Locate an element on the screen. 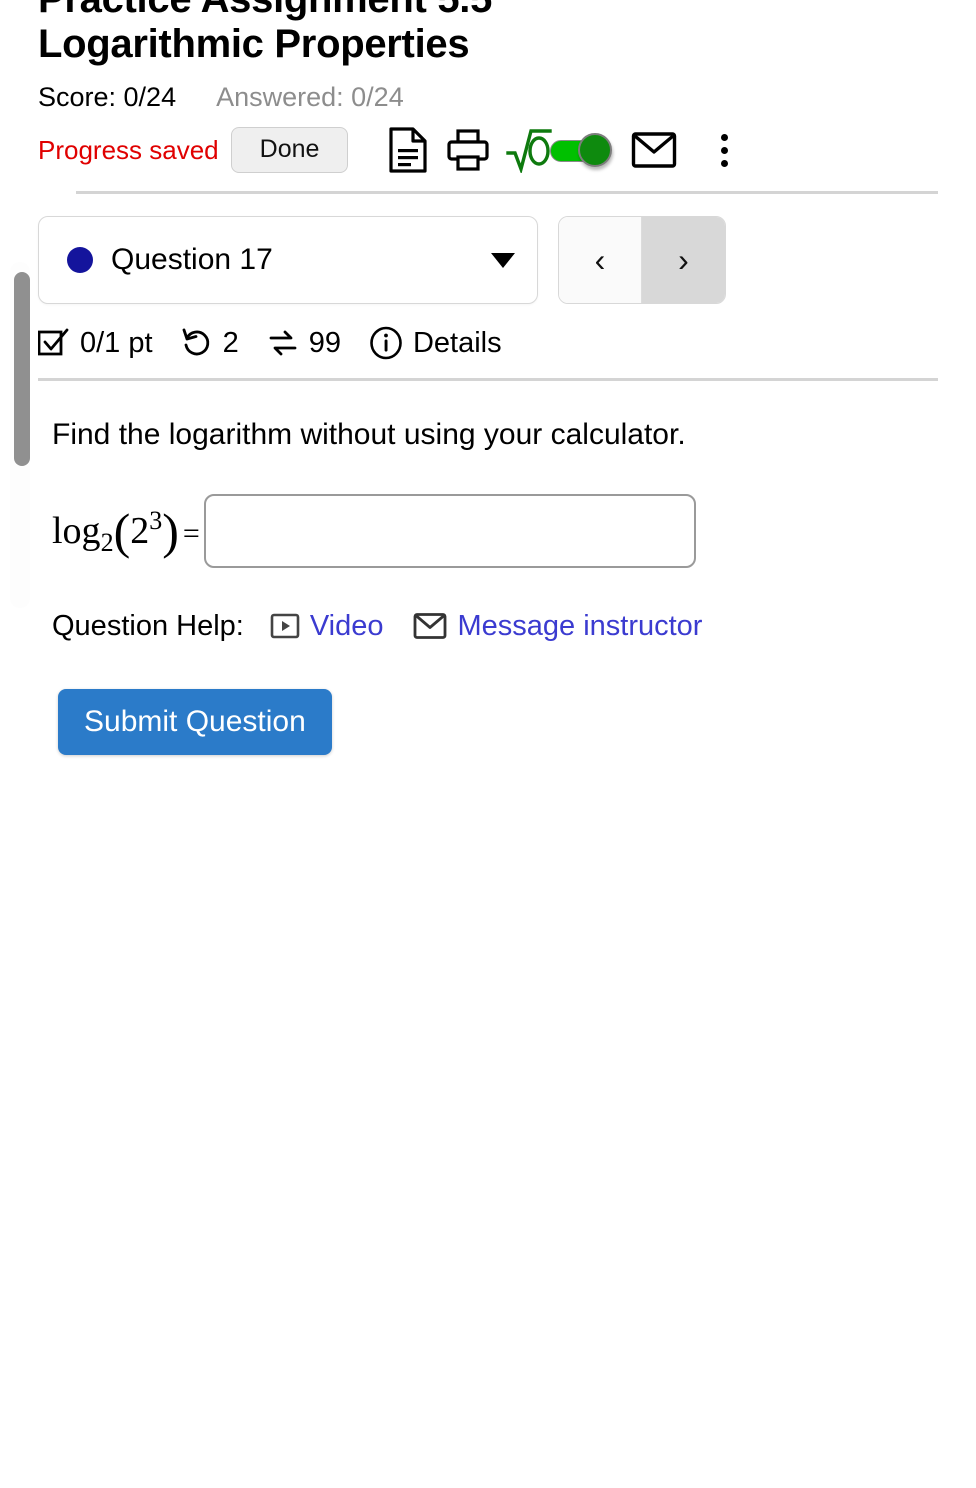 The width and height of the screenshot is (976, 1488). points-label: 0/1 pt is located at coordinates (116, 342).